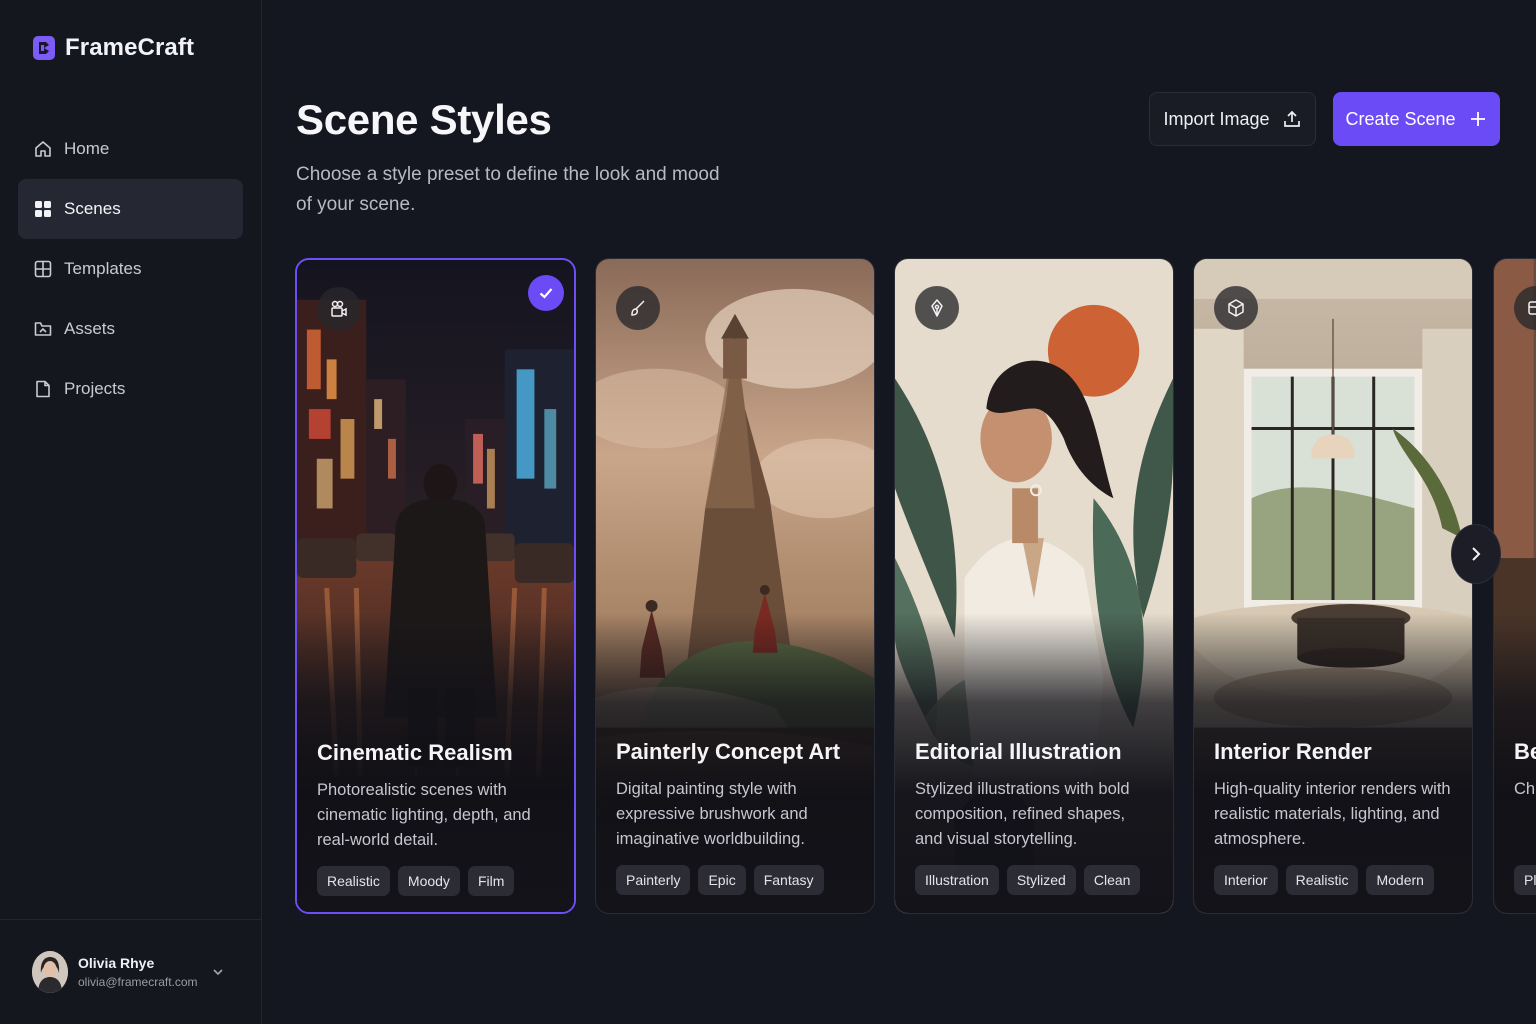 This screenshot has width=1536, height=1024. I want to click on import-image-label: Import Image, so click(1216, 118).